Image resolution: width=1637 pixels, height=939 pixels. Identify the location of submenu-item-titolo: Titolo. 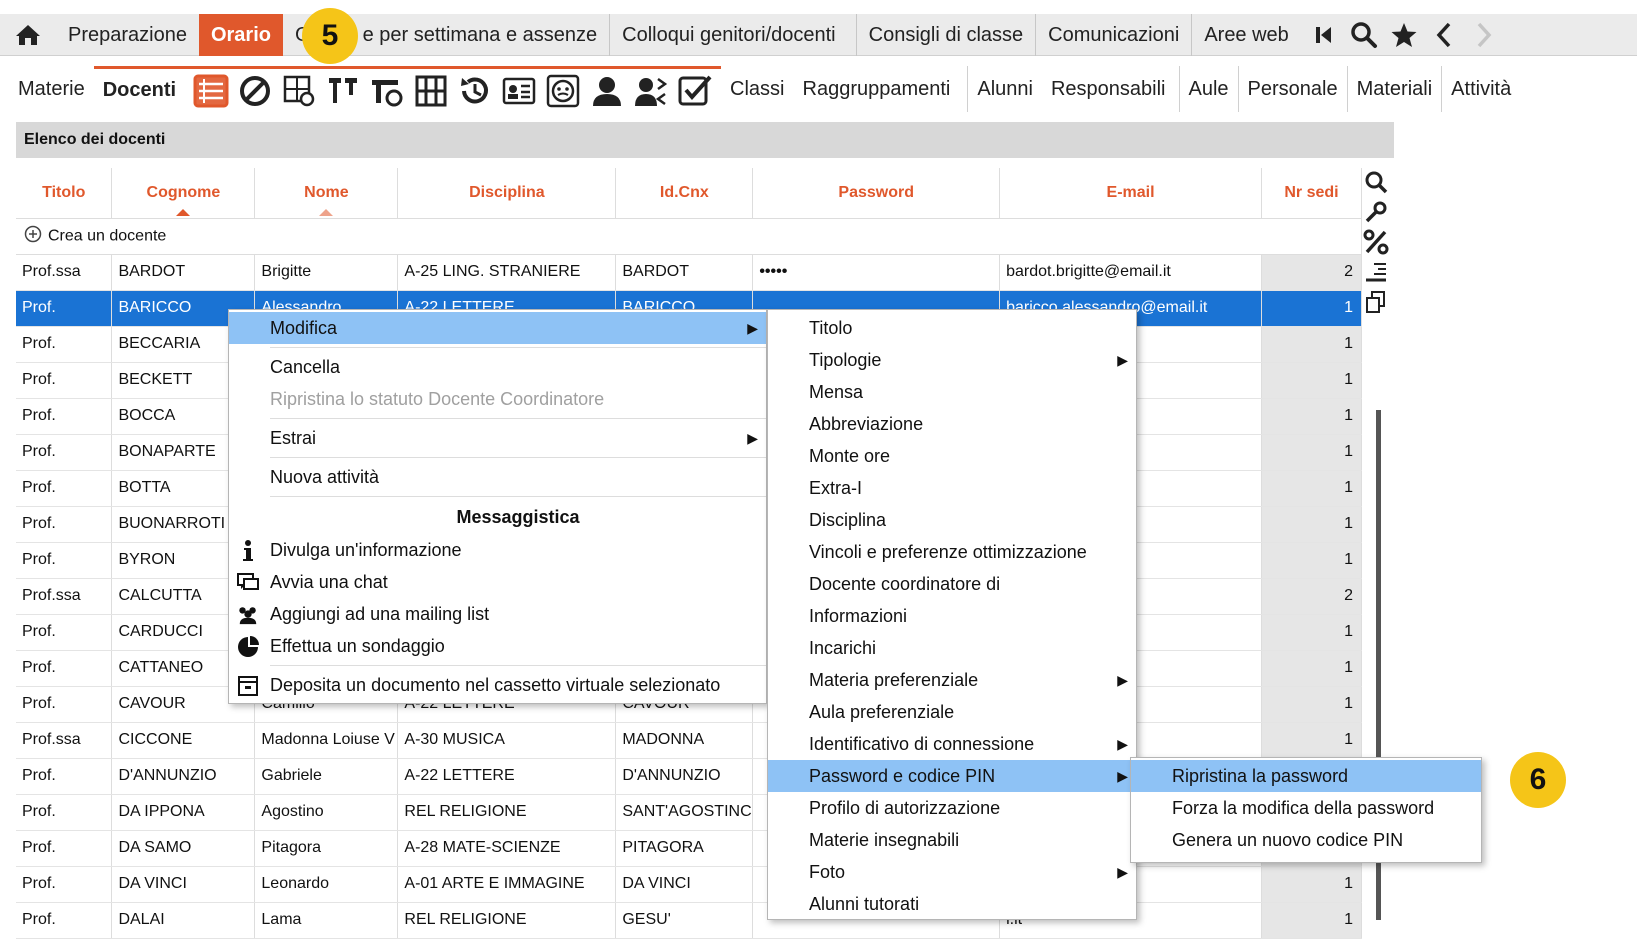
(952, 328).